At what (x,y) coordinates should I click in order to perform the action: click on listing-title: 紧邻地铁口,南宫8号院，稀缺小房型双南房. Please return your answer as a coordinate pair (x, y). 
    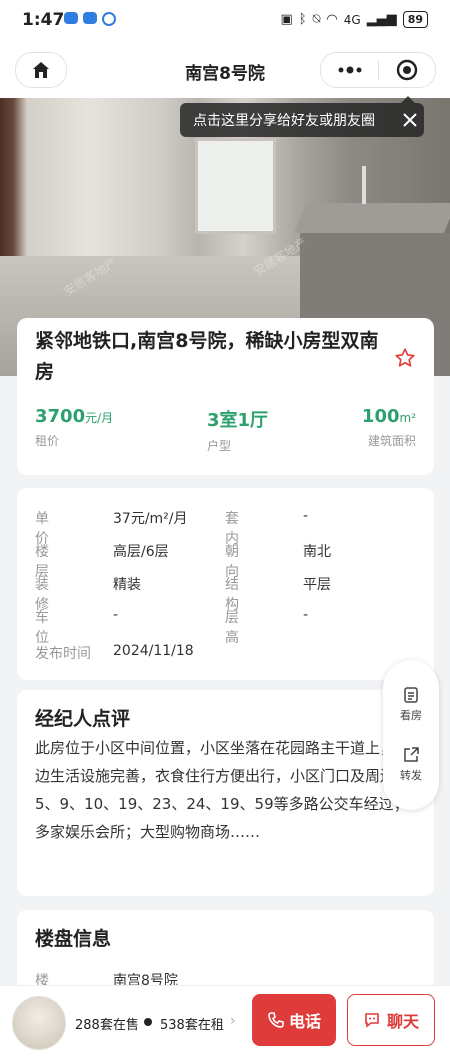
    Looking at the image, I should click on (207, 356).